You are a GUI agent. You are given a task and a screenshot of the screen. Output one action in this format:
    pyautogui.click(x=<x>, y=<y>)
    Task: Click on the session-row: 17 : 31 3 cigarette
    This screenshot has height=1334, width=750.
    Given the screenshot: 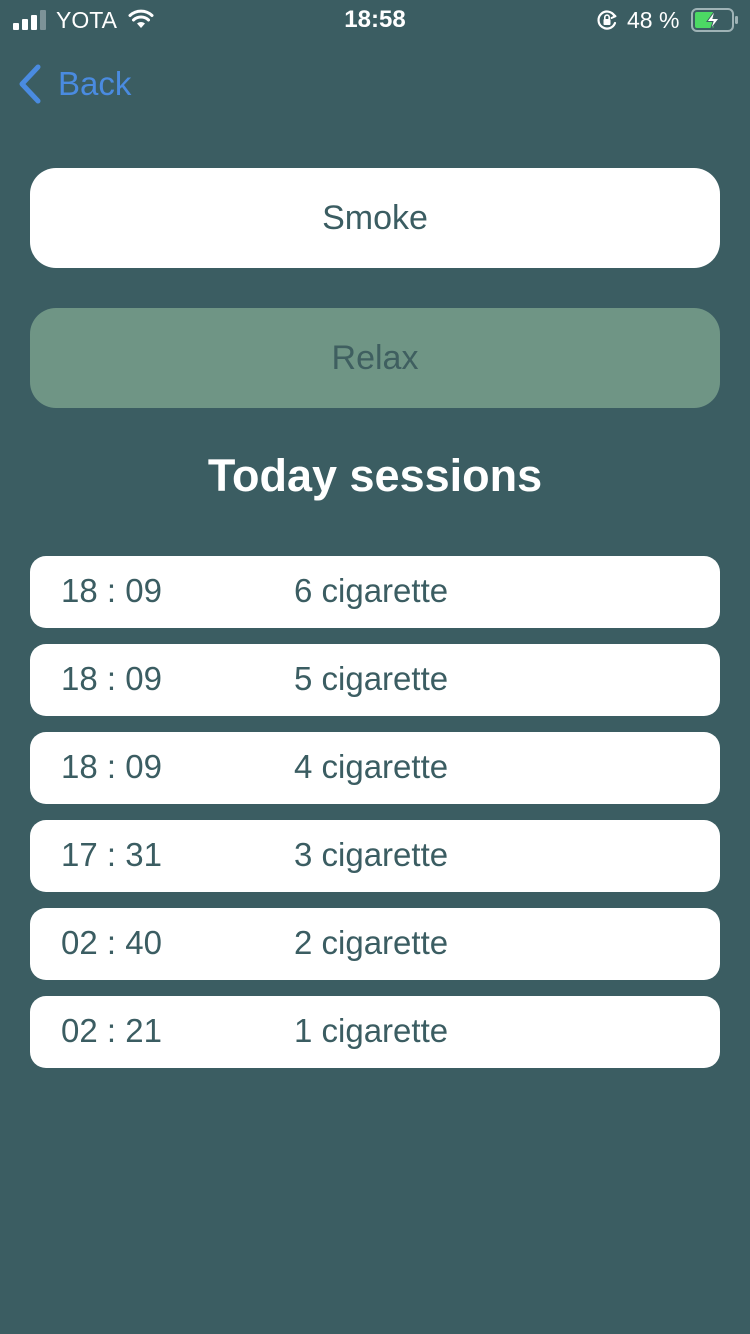 What is the action you would take?
    pyautogui.click(x=375, y=856)
    